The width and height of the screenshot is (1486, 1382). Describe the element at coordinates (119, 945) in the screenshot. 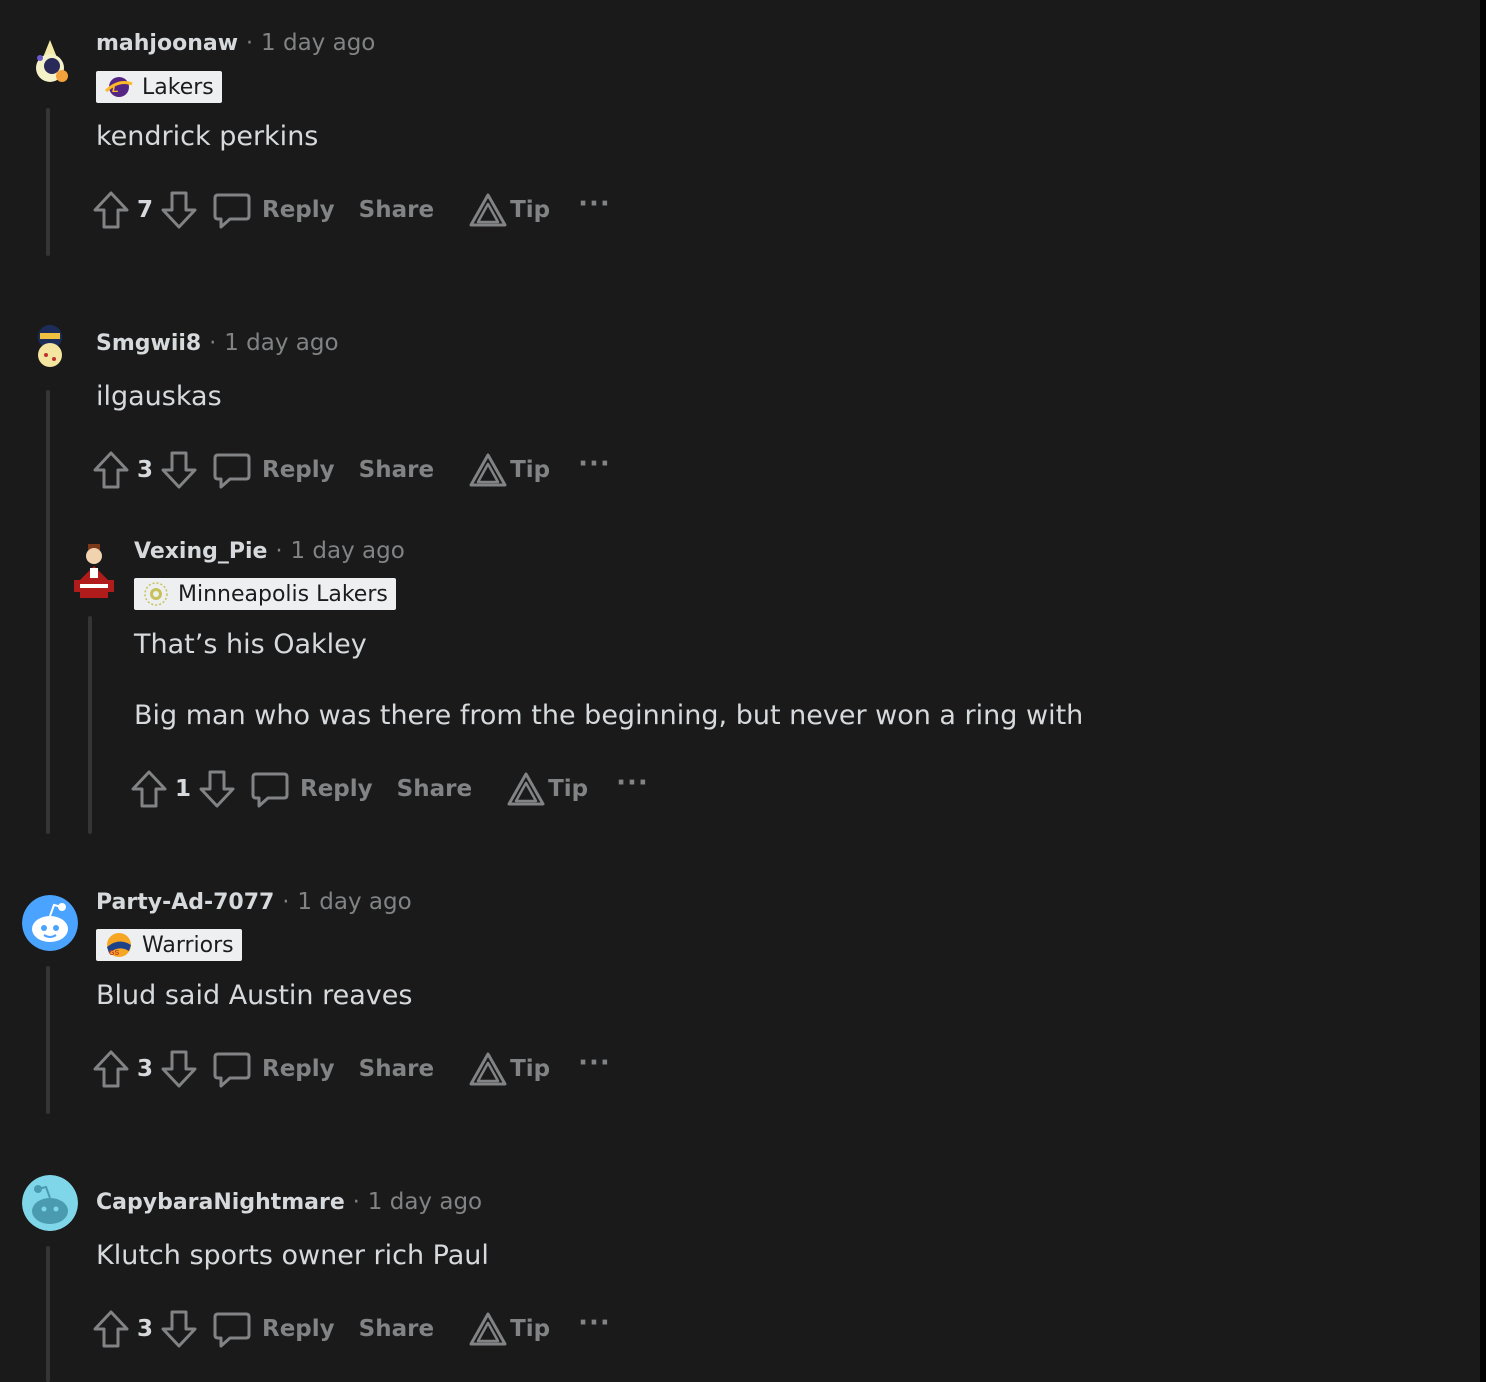

I see `warriors-logo-icon: GS` at that location.